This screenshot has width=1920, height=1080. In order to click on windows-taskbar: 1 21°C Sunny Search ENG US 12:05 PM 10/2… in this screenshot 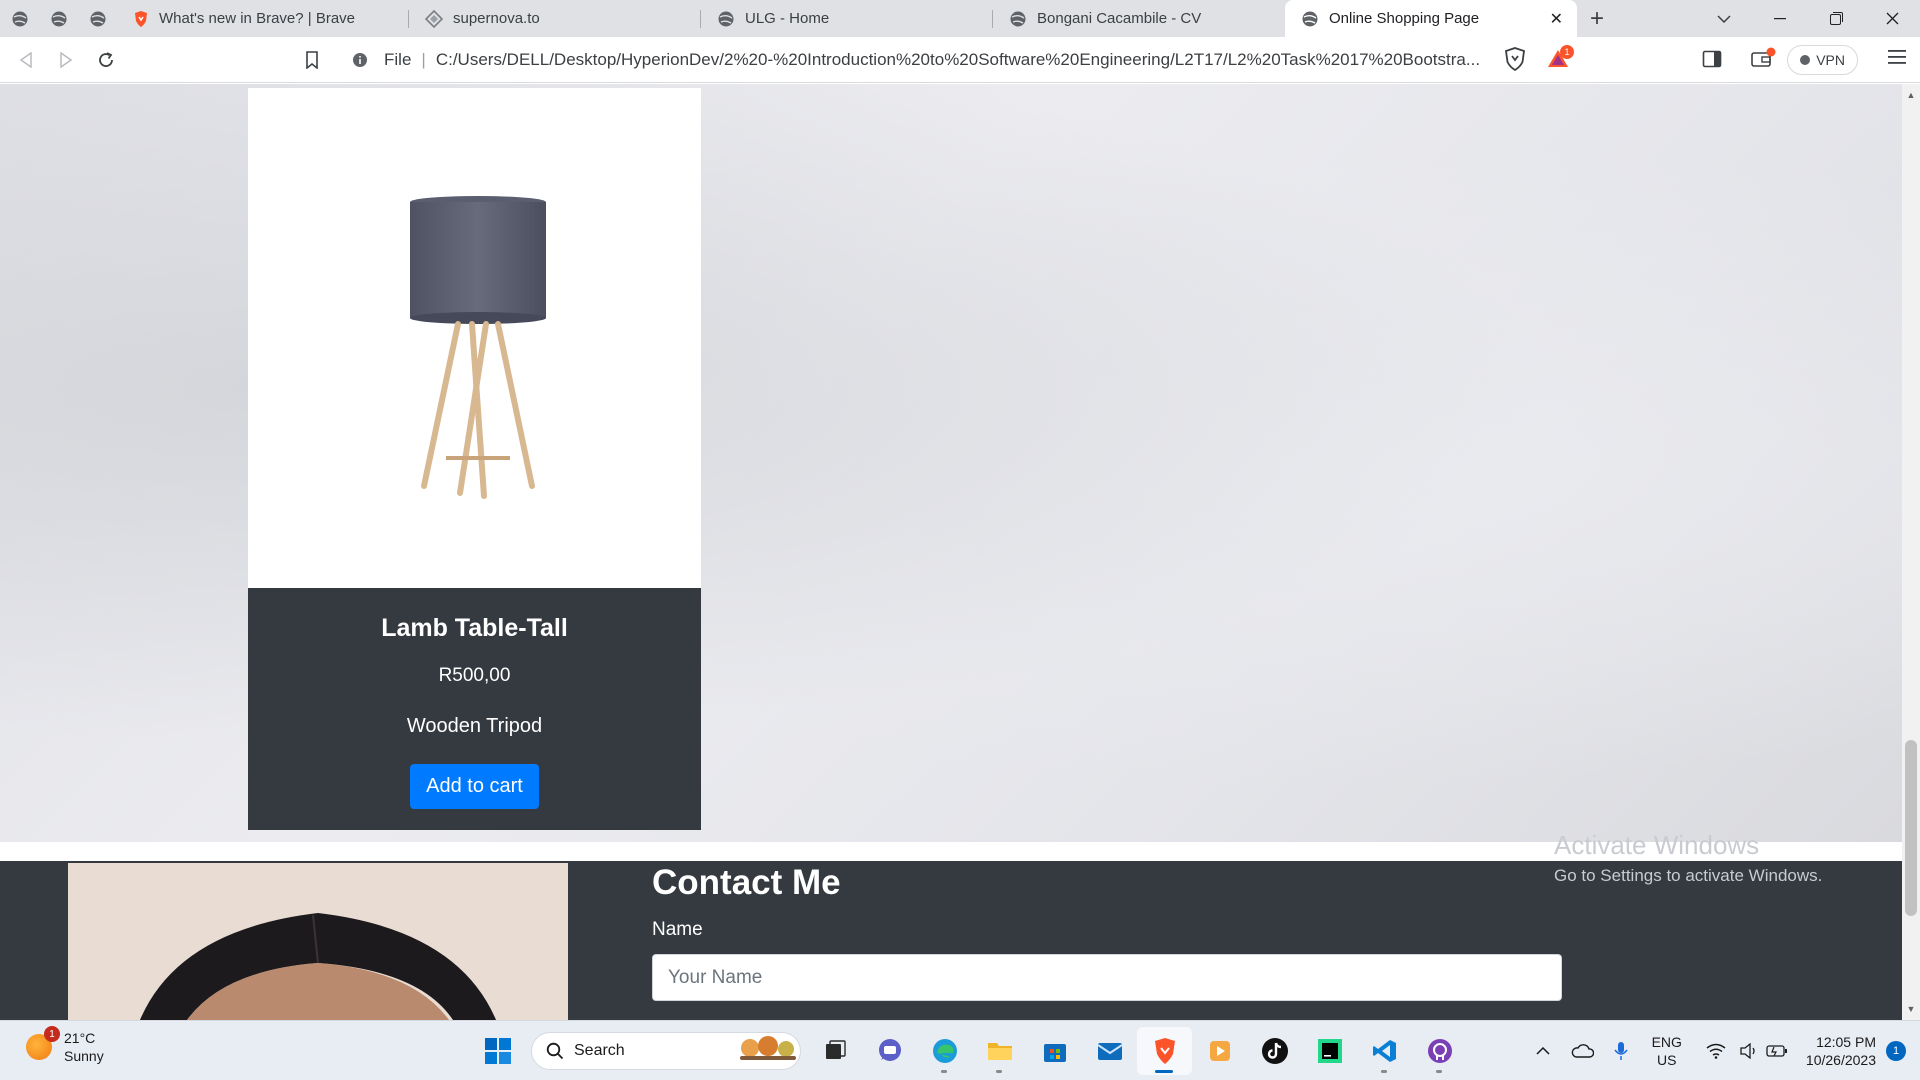, I will do `click(960, 1050)`.